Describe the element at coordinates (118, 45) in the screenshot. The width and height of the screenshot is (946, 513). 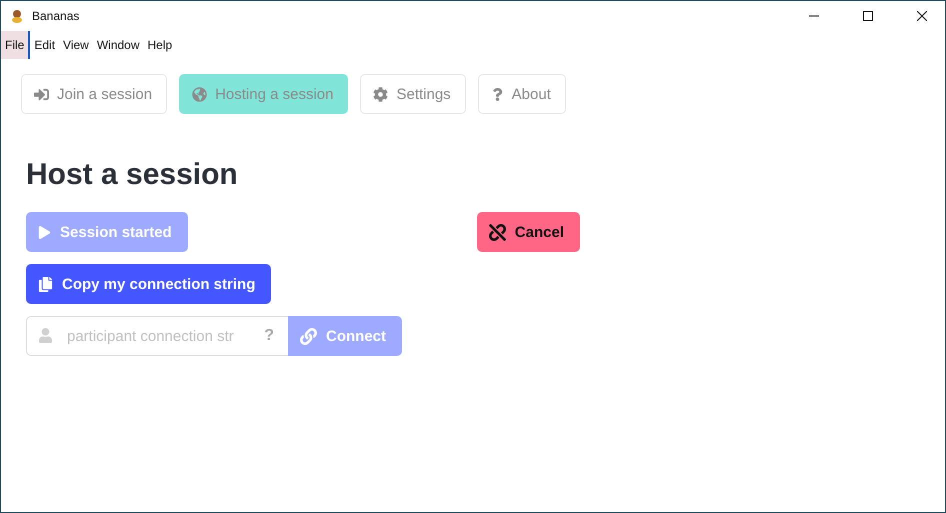
I see `menu-item: Window` at that location.